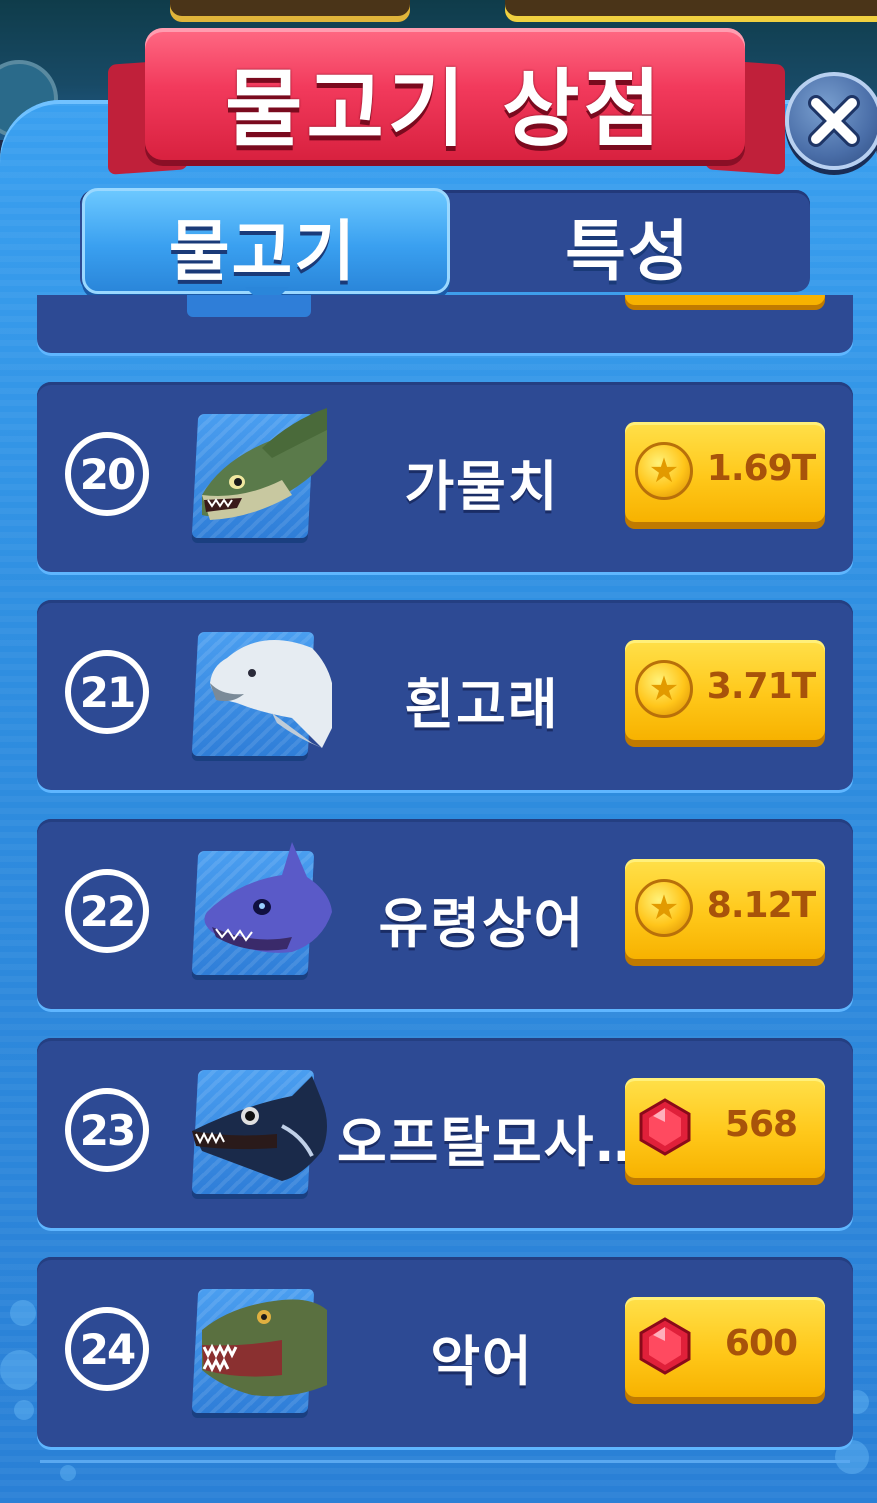  I want to click on fish-name: 흰고래, so click(482, 704).